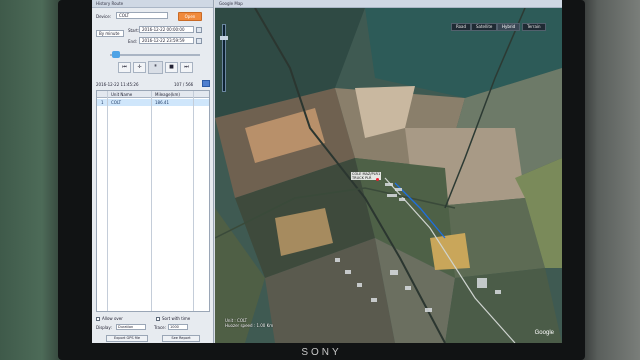 The height and width of the screenshot is (360, 640). I want to click on zoom-knob, so click(224, 38).